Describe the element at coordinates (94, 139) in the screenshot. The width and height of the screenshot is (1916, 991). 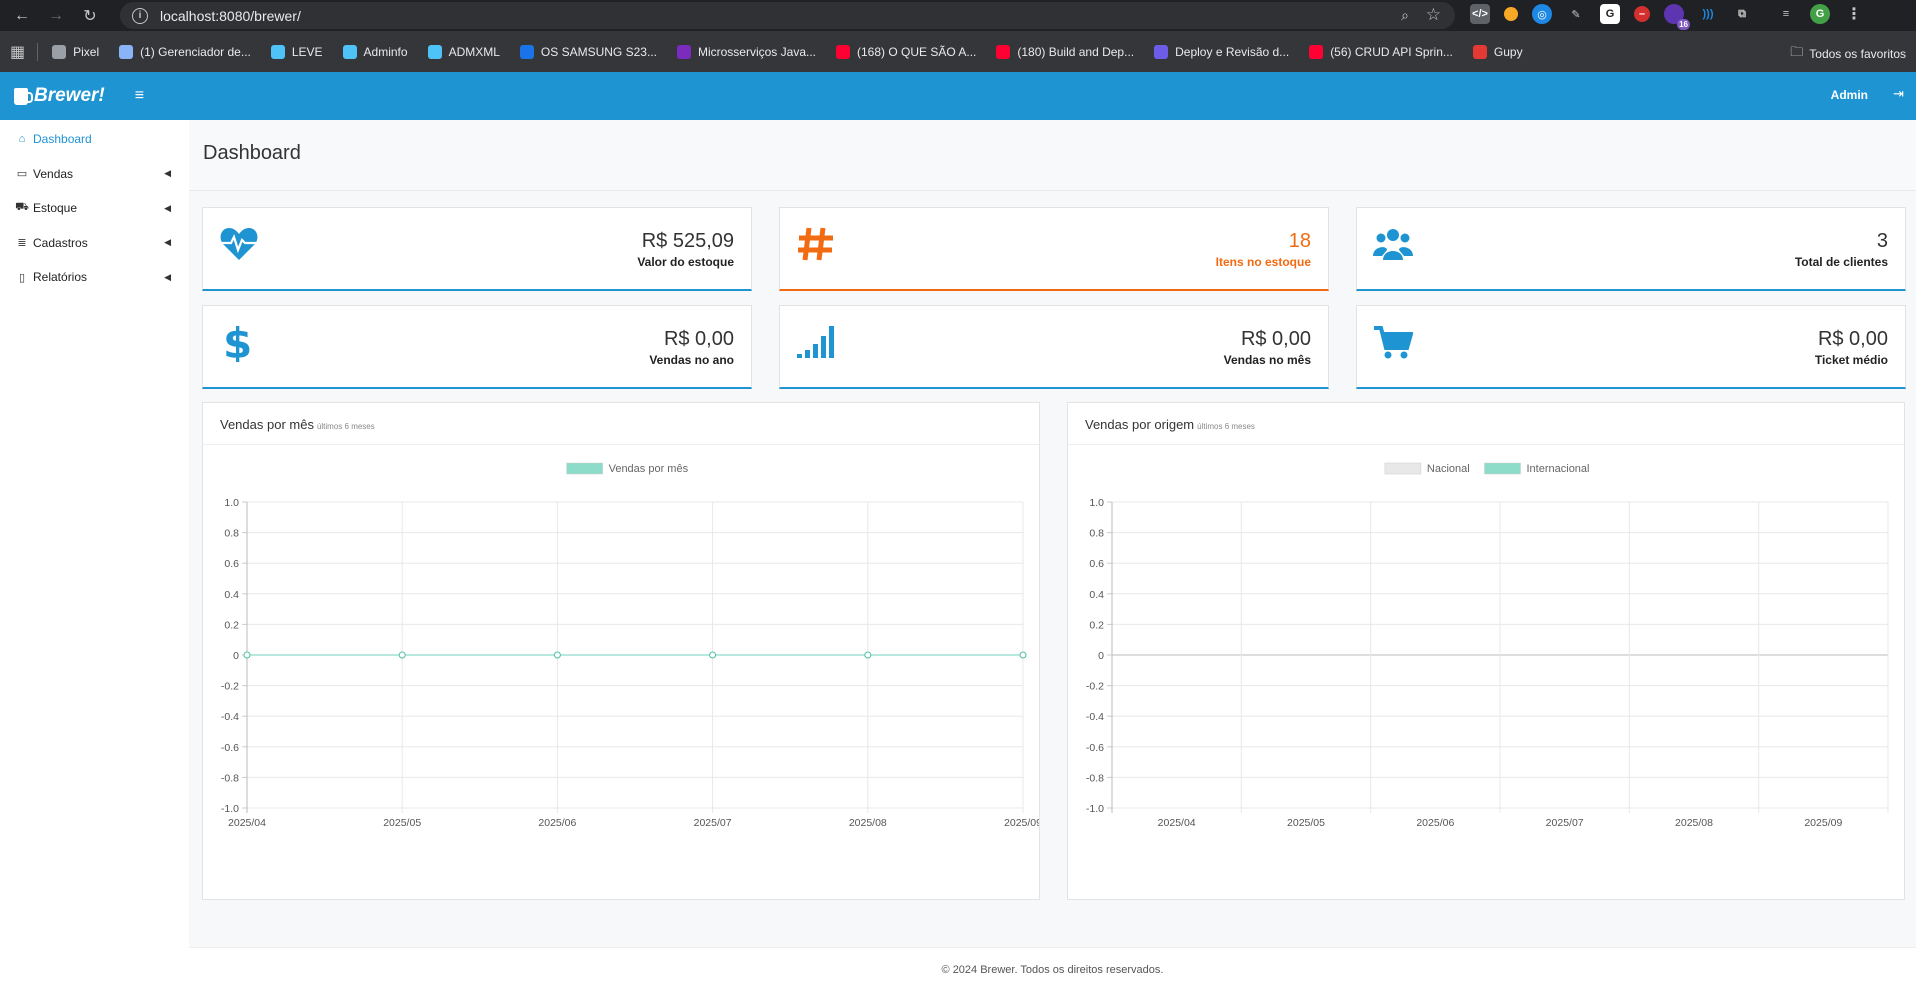
I see `sidebar-item-dashboard: ⌂ Dashboard` at that location.